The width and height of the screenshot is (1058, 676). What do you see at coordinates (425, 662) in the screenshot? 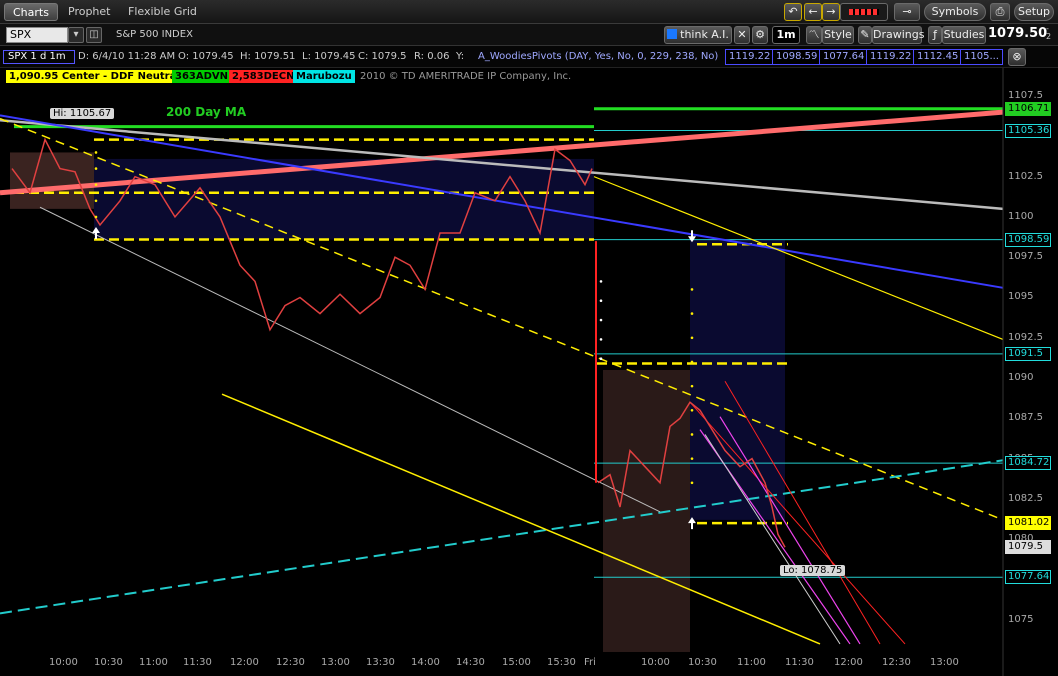
I see `x-tick-label: 14:00` at bounding box center [425, 662].